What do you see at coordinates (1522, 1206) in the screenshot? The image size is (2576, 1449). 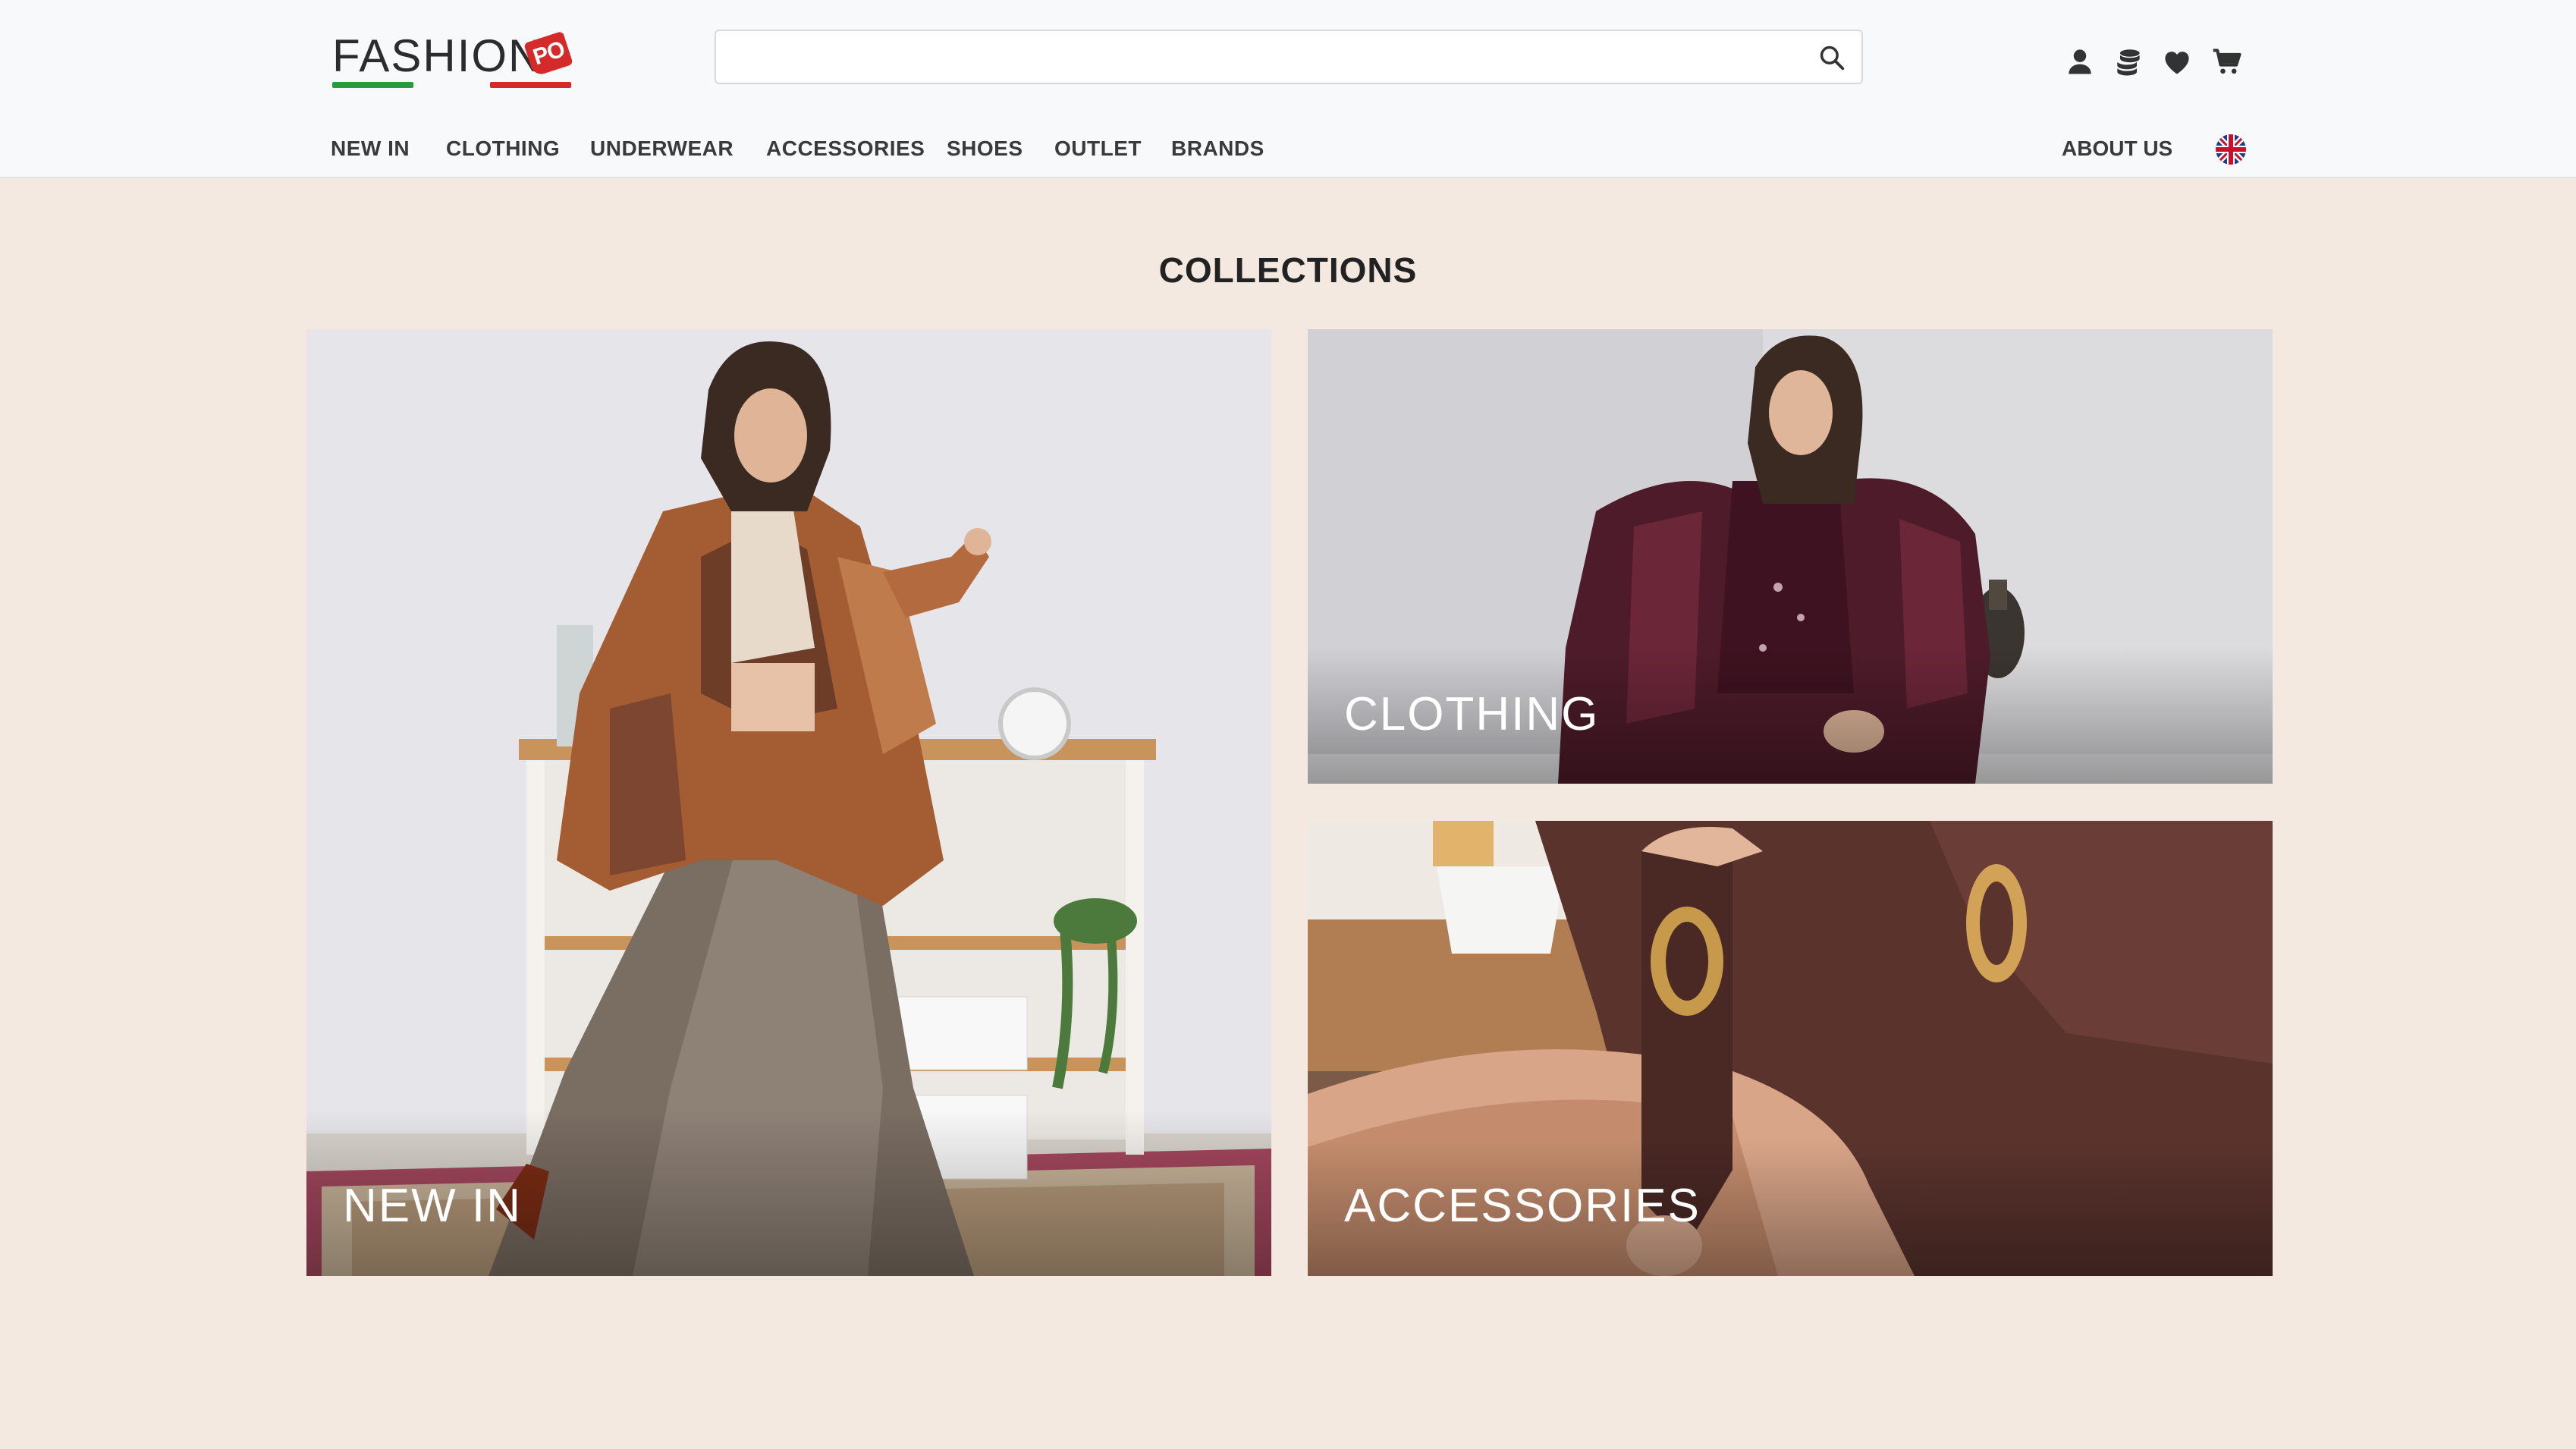 I see `collection-label-accessories: ACCESSORIES` at bounding box center [1522, 1206].